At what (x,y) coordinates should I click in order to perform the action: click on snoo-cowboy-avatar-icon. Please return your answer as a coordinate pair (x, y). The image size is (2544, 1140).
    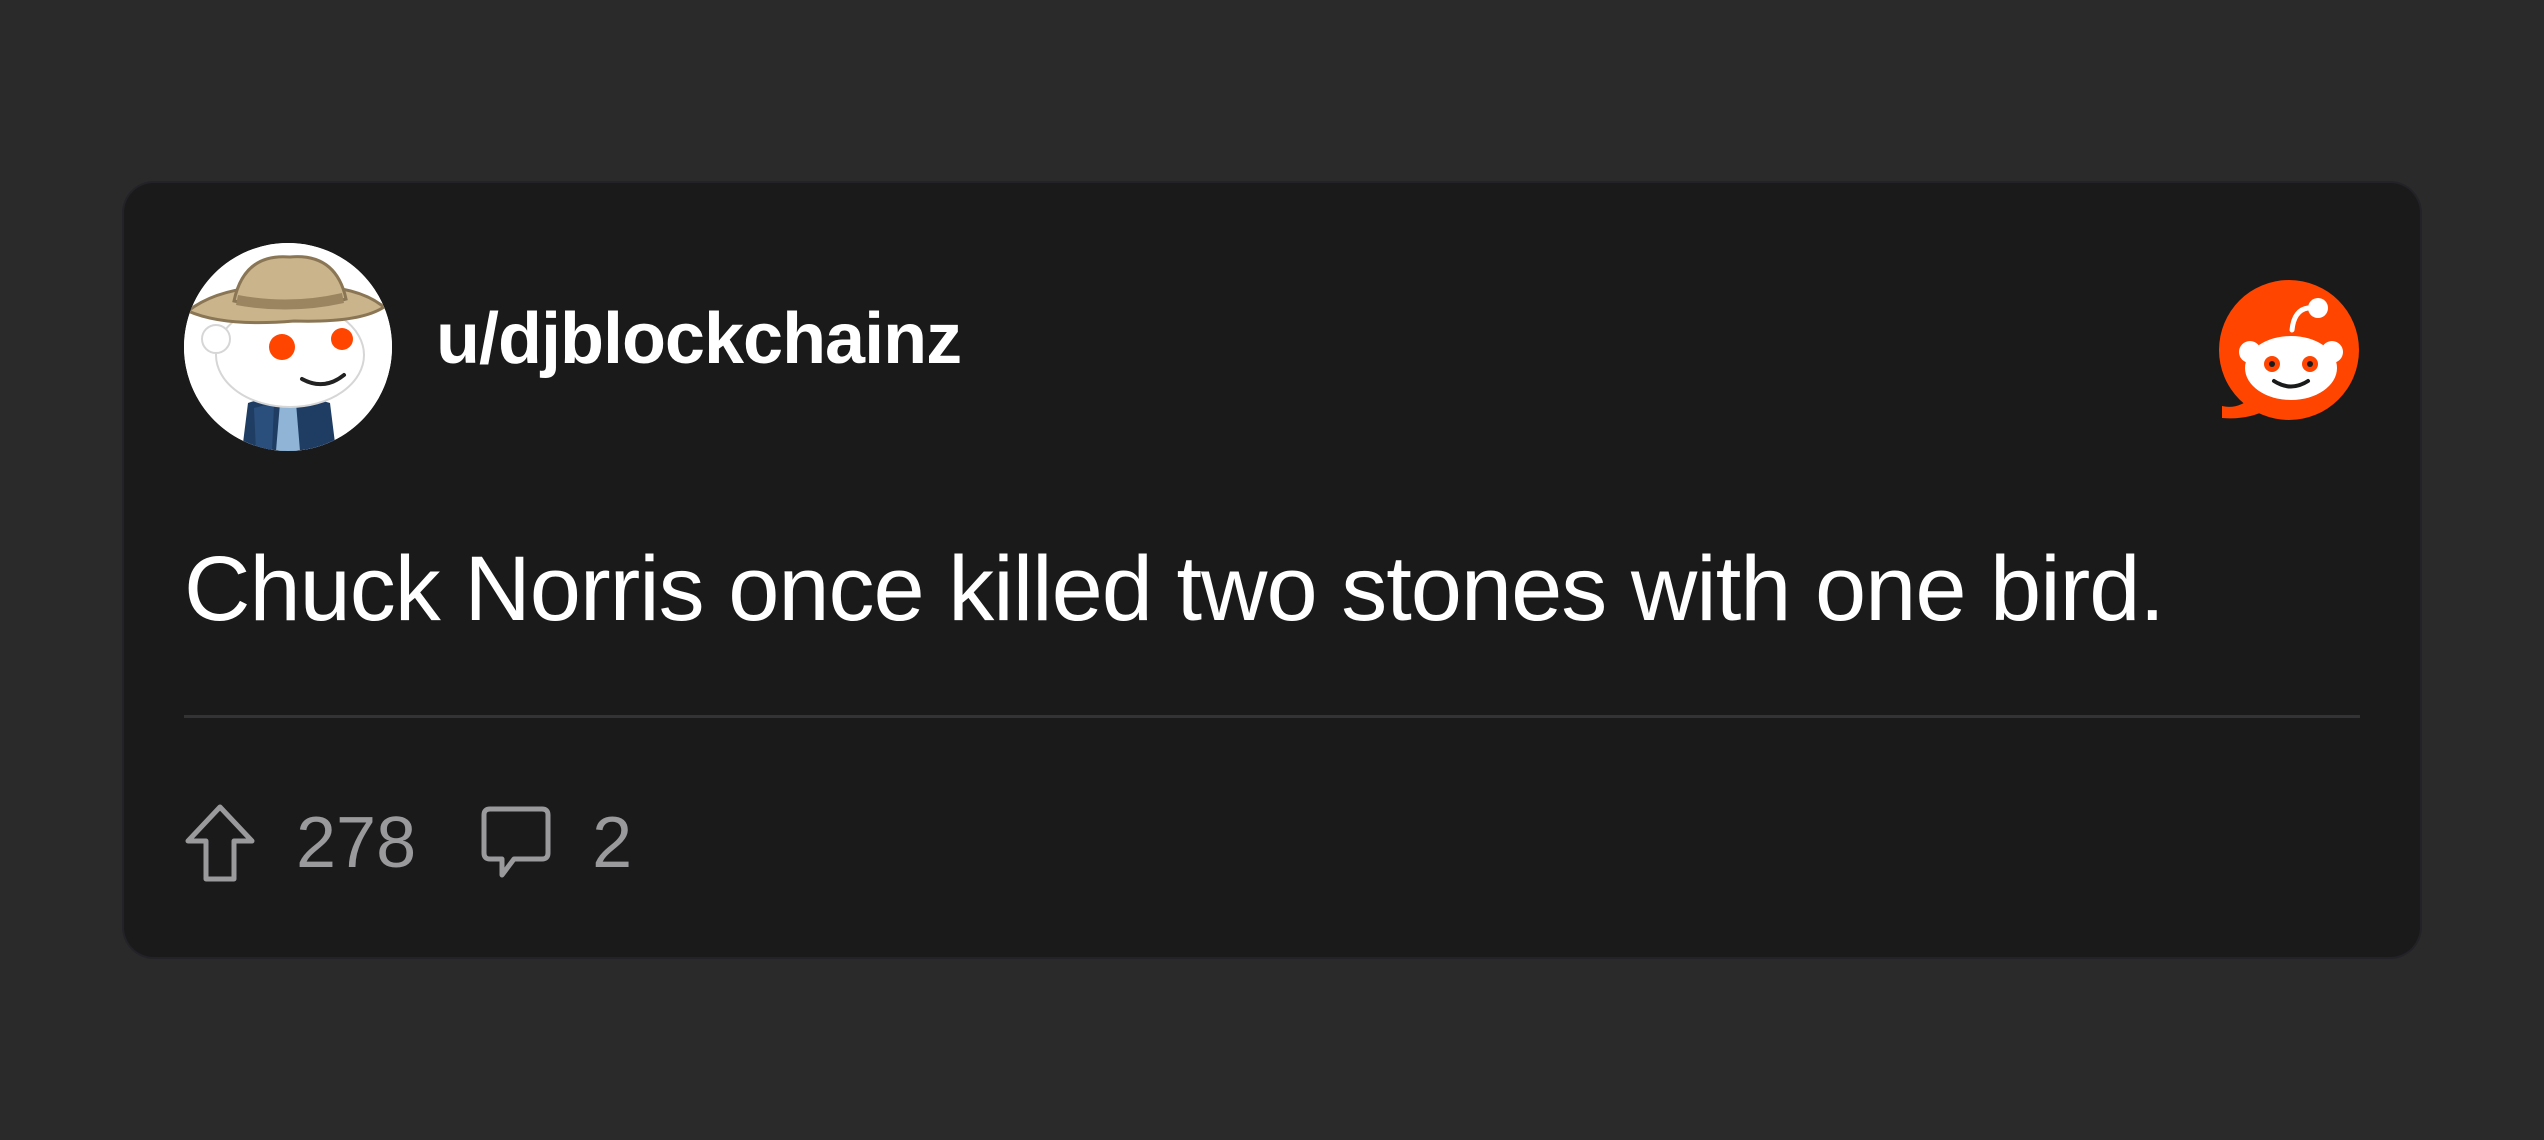
    Looking at the image, I should click on (288, 347).